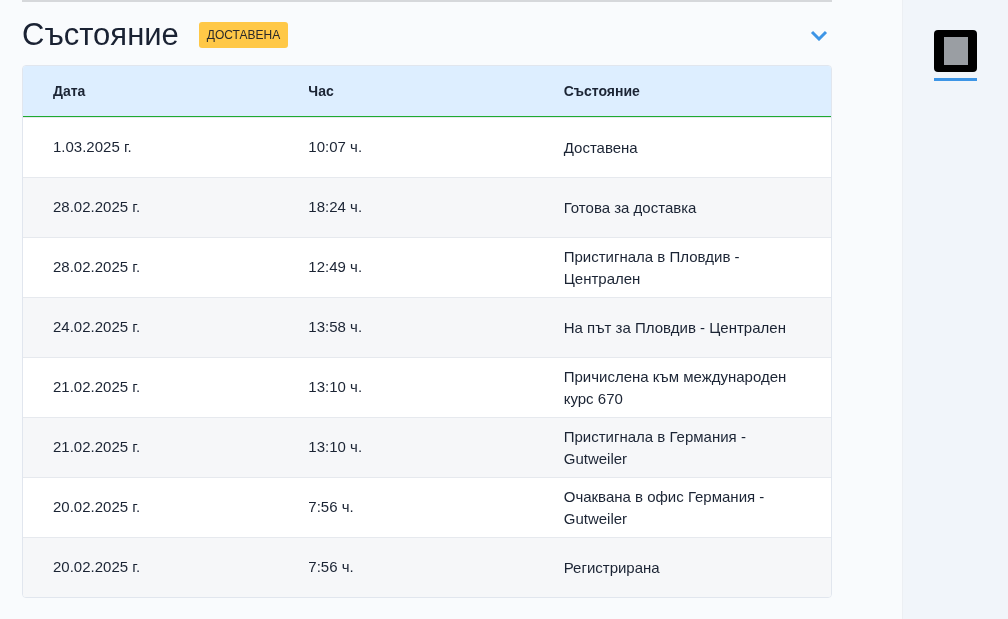 The height and width of the screenshot is (619, 1008). What do you see at coordinates (651, 267) in the screenshot?
I see `status-cell: Пристигнала в Пловдив - Централен` at bounding box center [651, 267].